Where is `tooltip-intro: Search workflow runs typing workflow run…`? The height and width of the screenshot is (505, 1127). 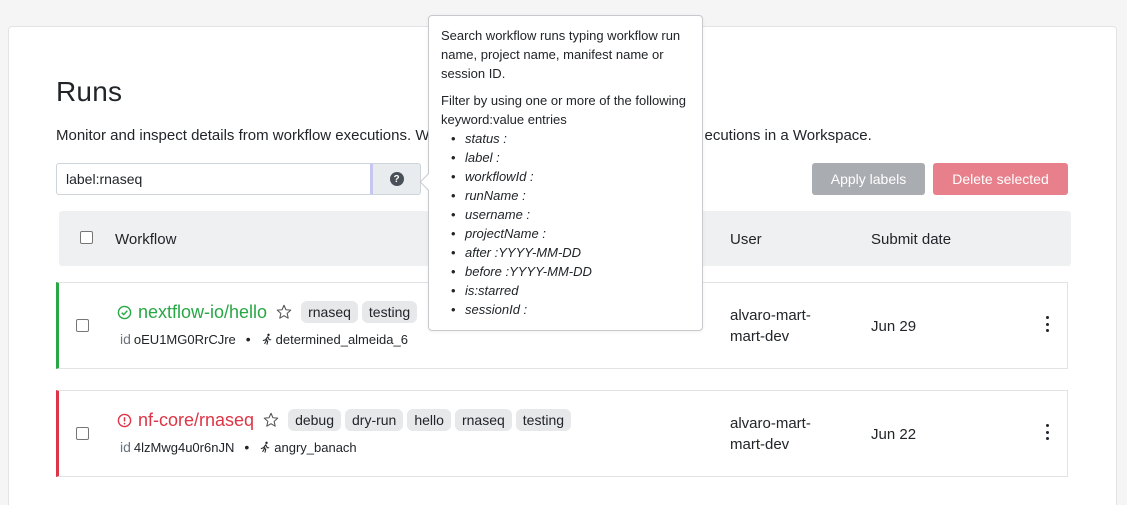 tooltip-intro: Search workflow runs typing workflow run… is located at coordinates (561, 54).